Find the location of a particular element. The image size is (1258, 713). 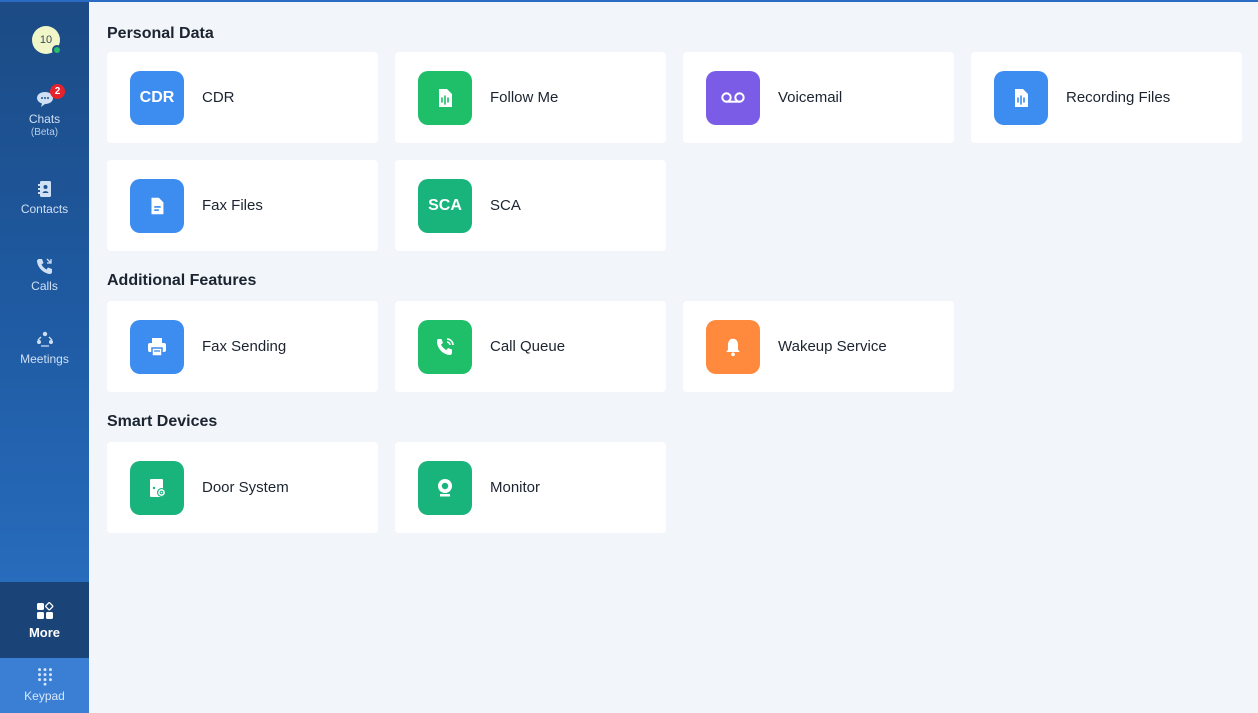

card-voicemail: Voicemail is located at coordinates (818, 97).